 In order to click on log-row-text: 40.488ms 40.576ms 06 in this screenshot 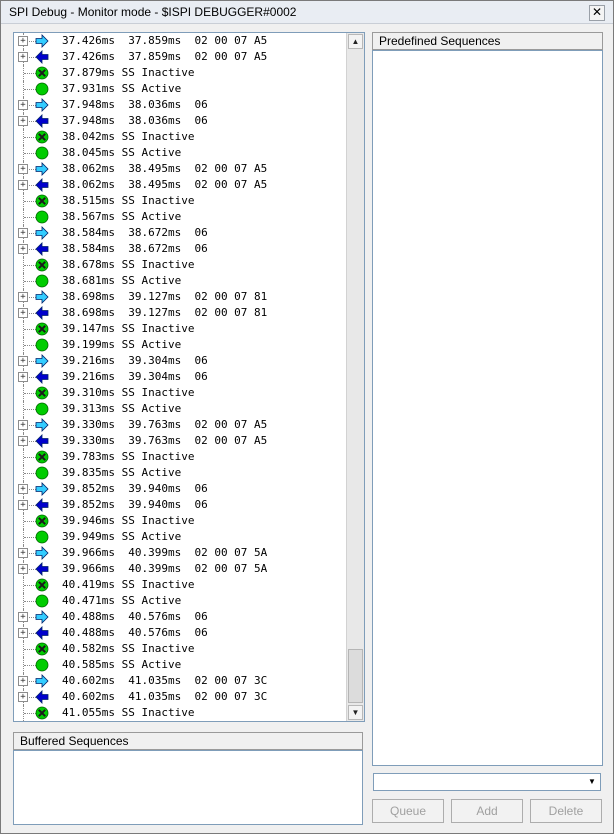, I will do `click(135, 616)`.